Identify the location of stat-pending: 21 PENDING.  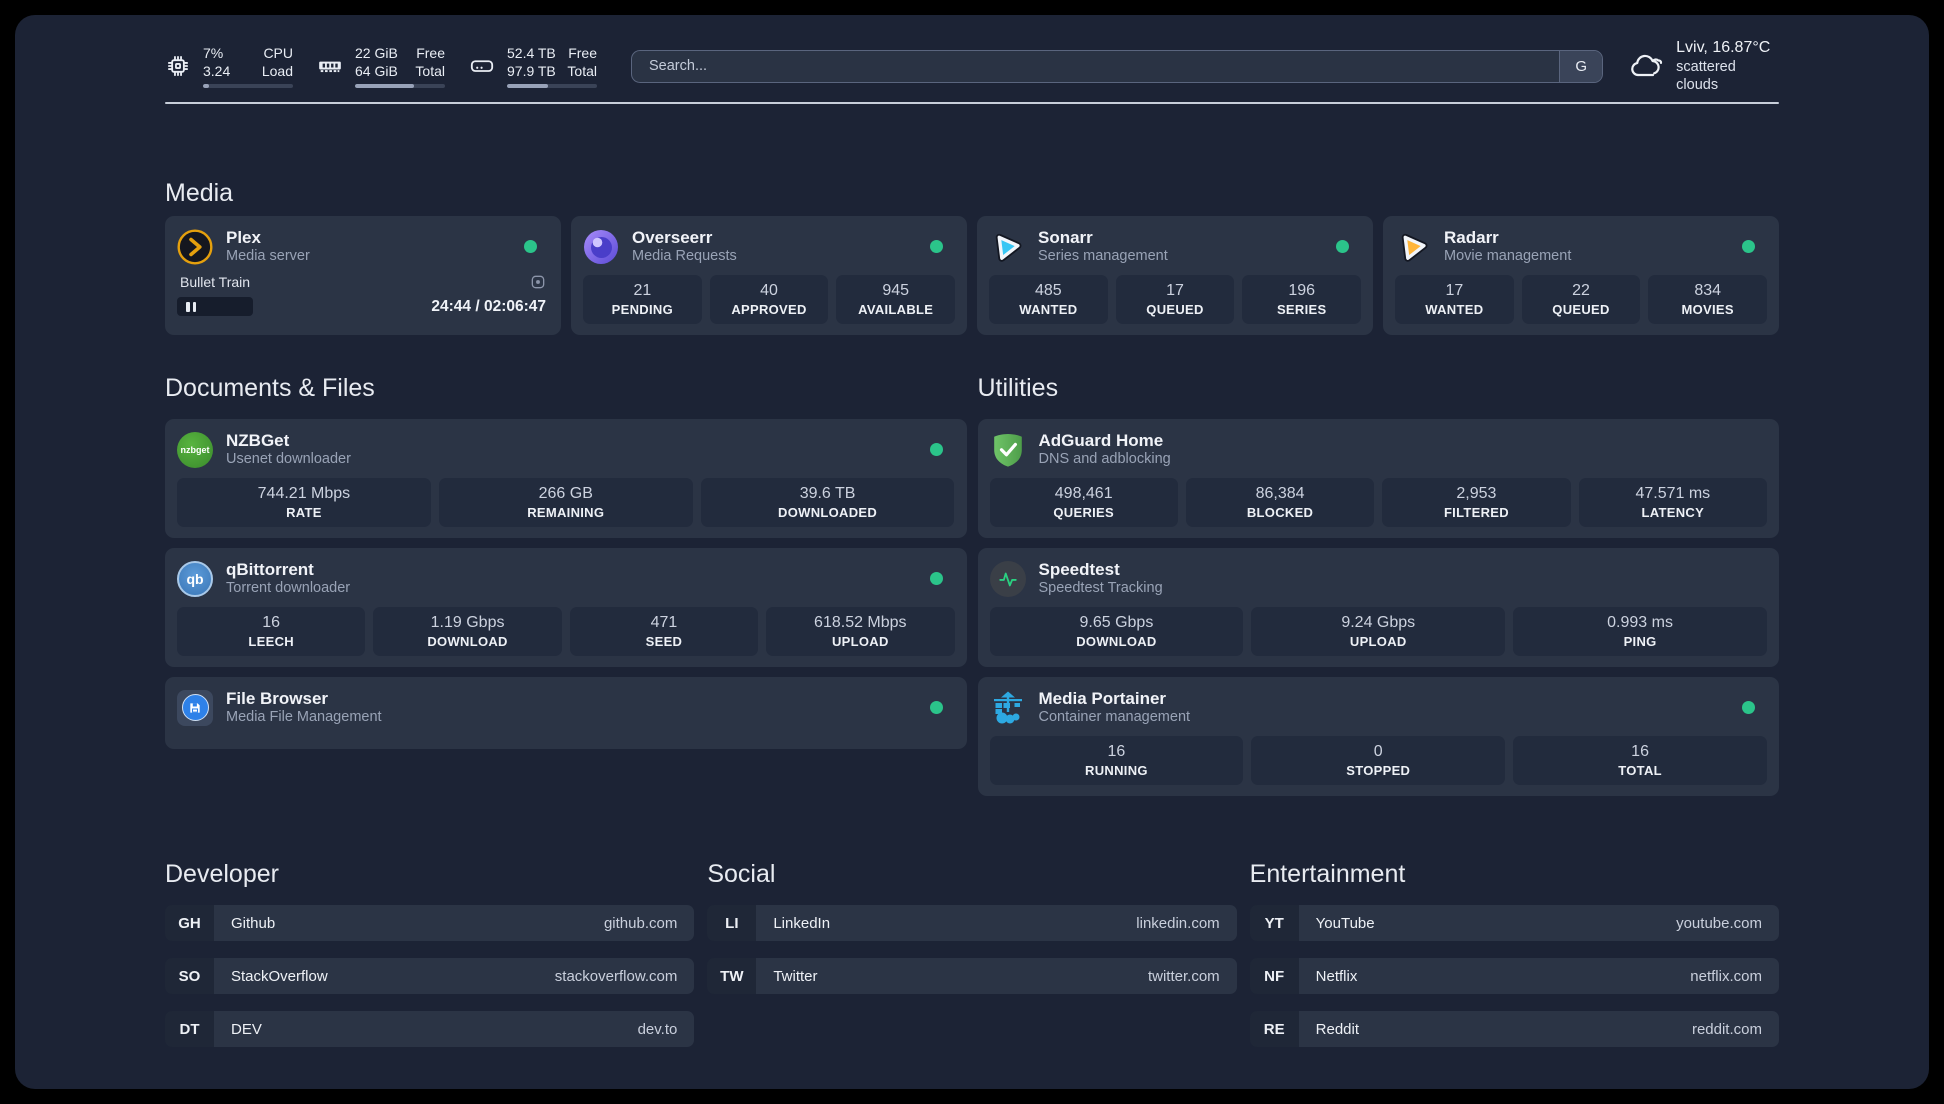
(642, 299).